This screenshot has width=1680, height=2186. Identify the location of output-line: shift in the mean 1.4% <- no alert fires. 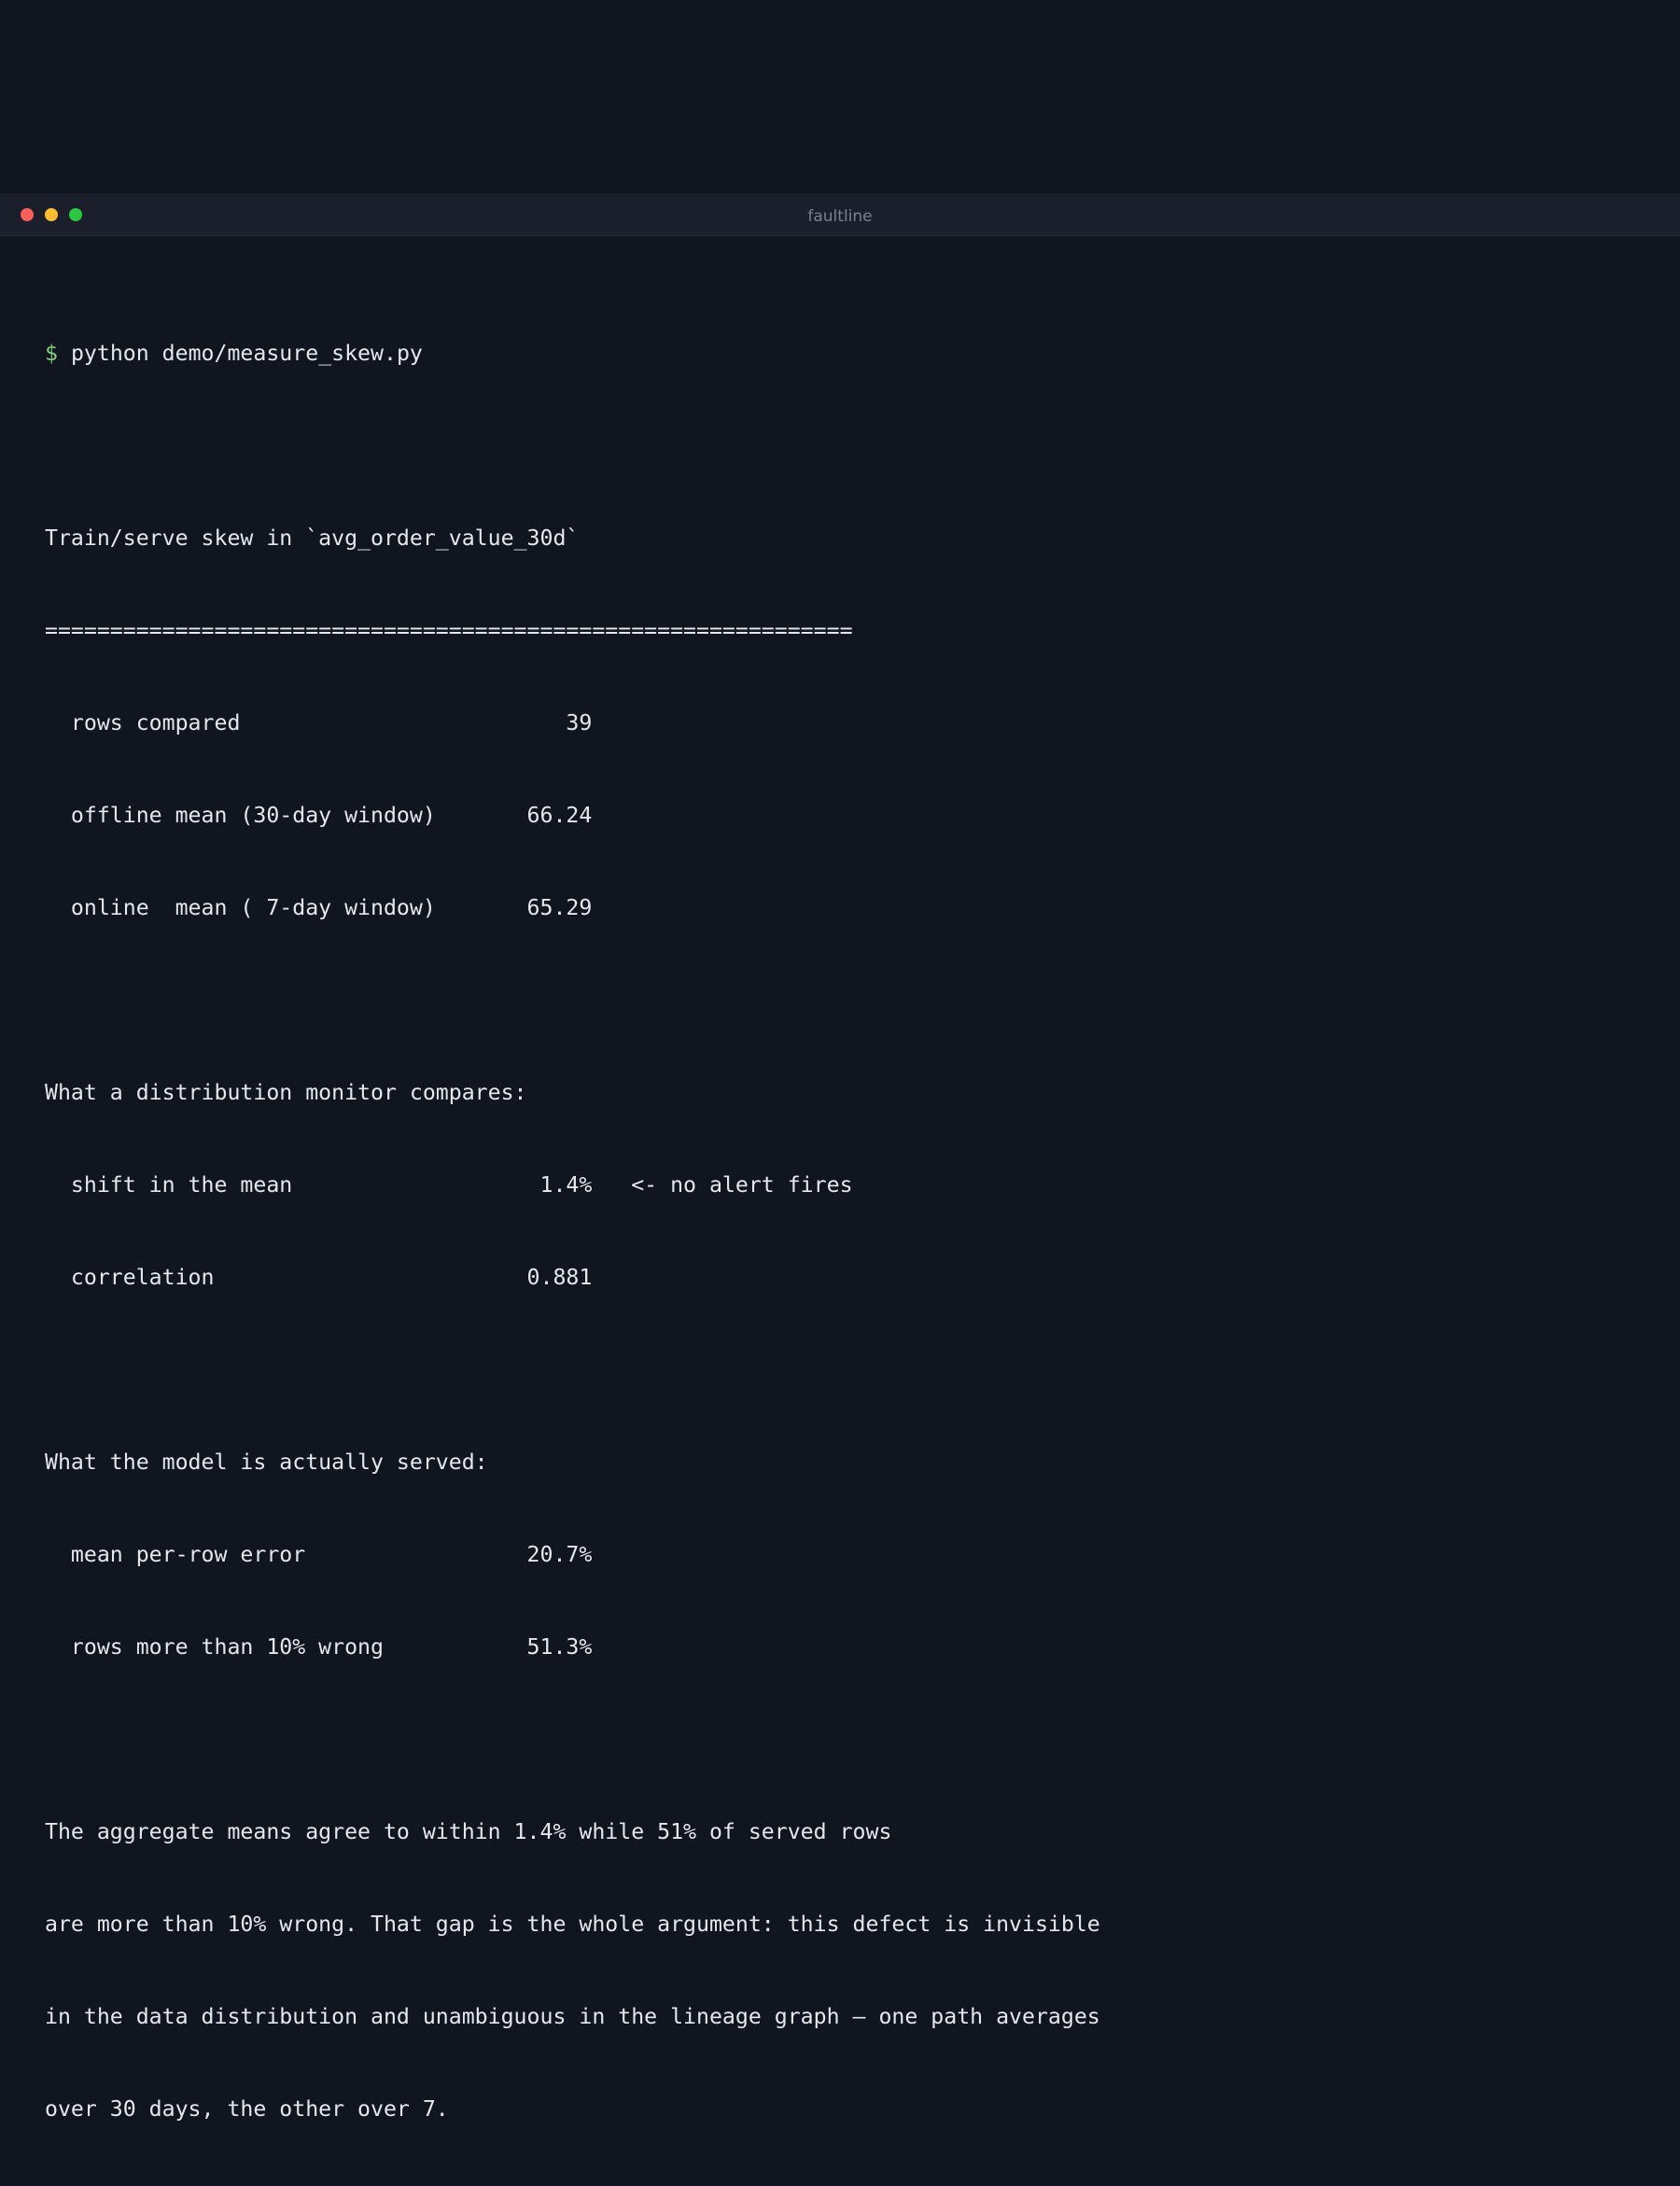
(449, 1185).